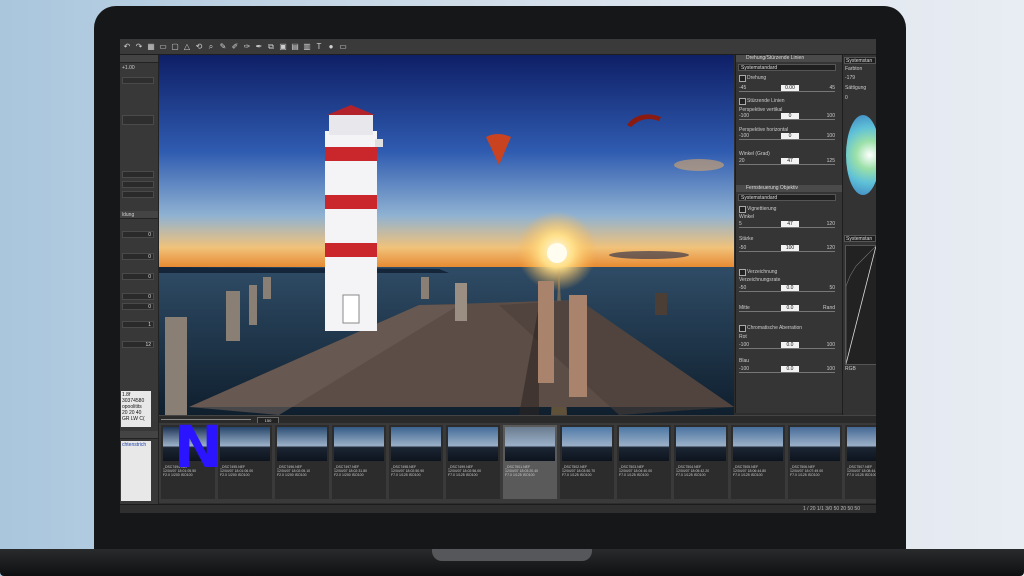 This screenshot has width=1024, height=576. I want to click on rotation-checkbox, so click(742, 78).